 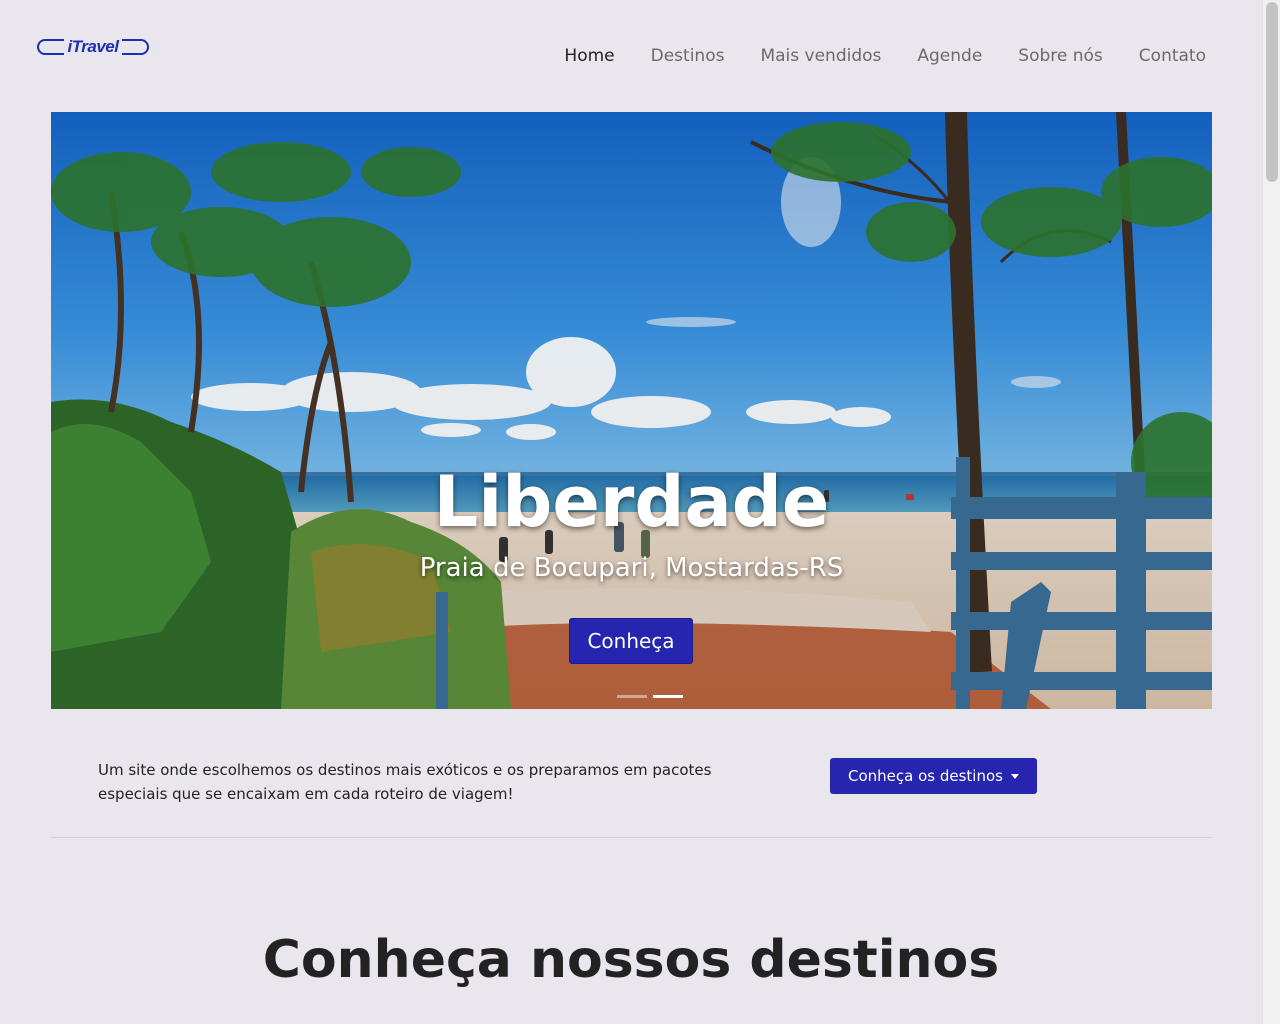 What do you see at coordinates (589, 56) in the screenshot?
I see `nav-home: Home` at bounding box center [589, 56].